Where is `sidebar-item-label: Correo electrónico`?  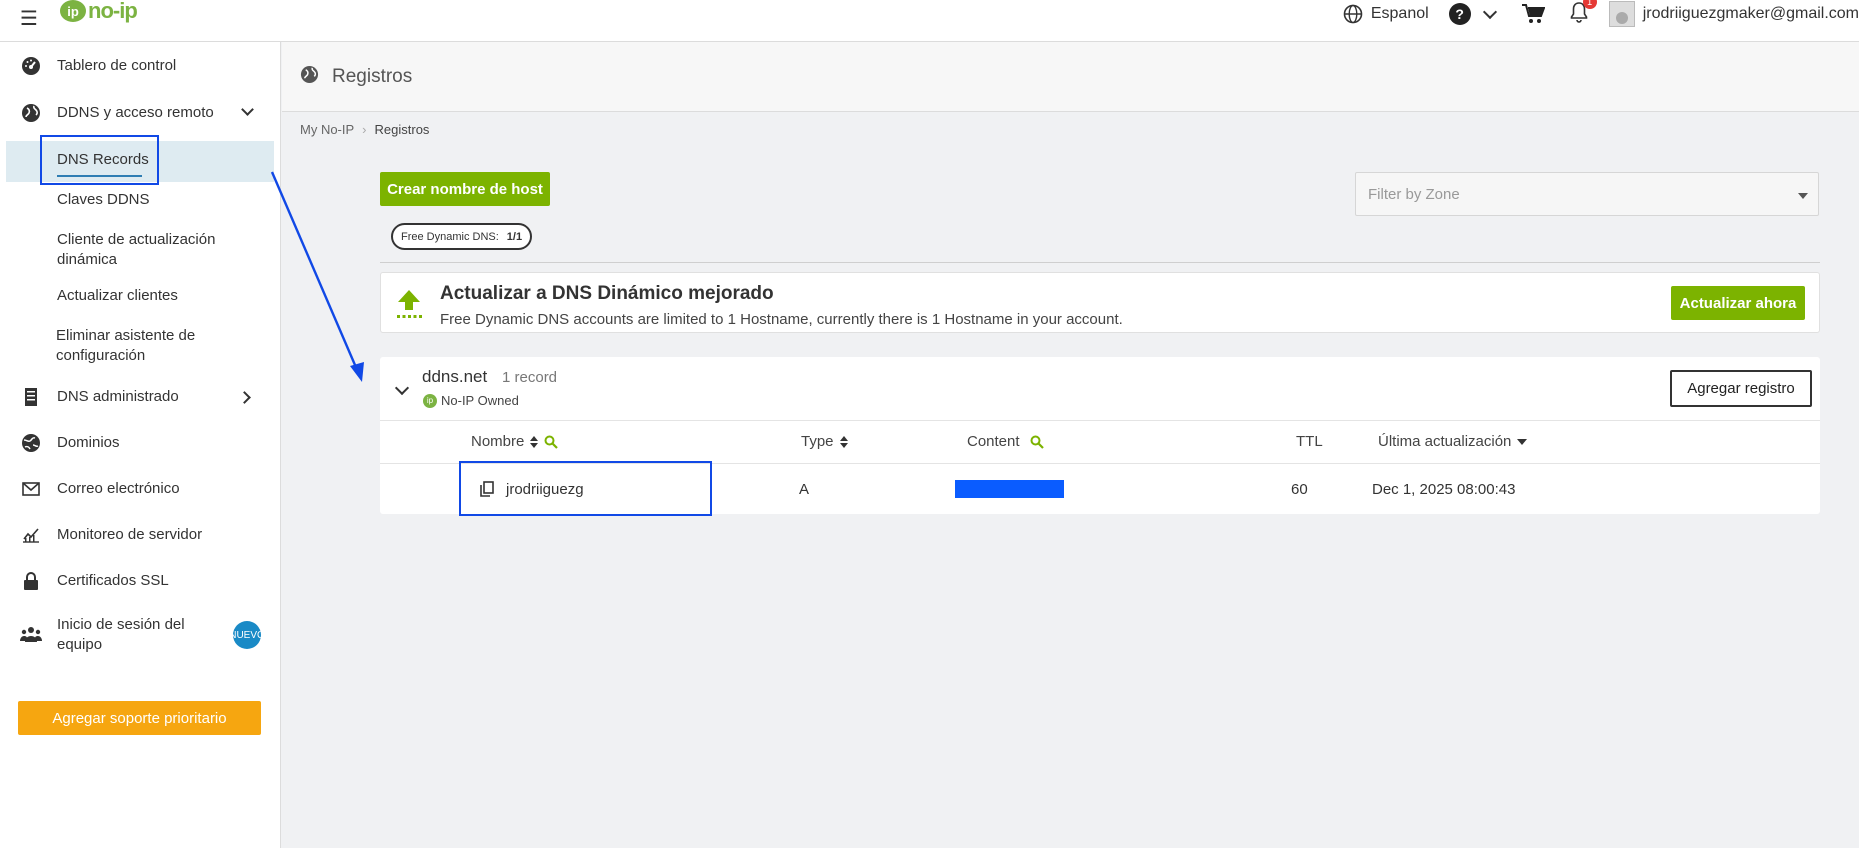
sidebar-item-label: Correo electrónico is located at coordinates (118, 488).